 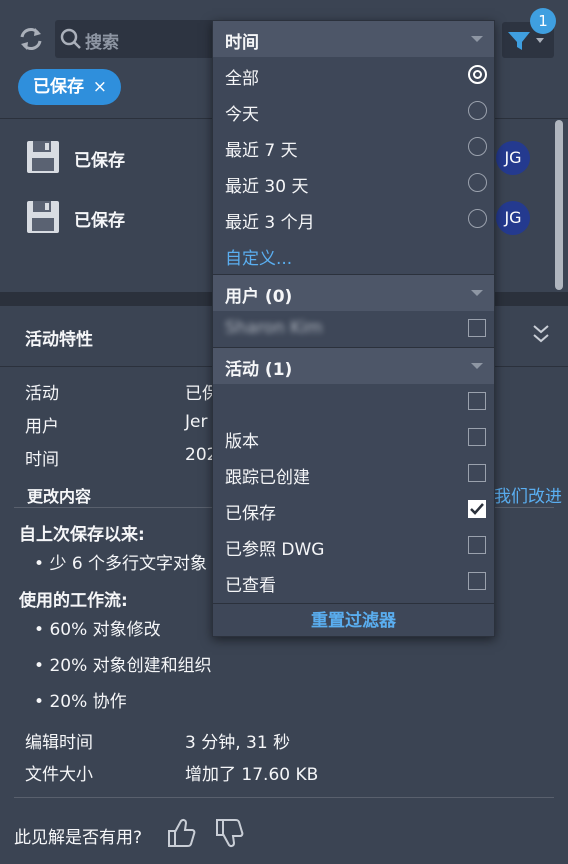 I want to click on time-option-today: 今天, so click(x=353, y=111).